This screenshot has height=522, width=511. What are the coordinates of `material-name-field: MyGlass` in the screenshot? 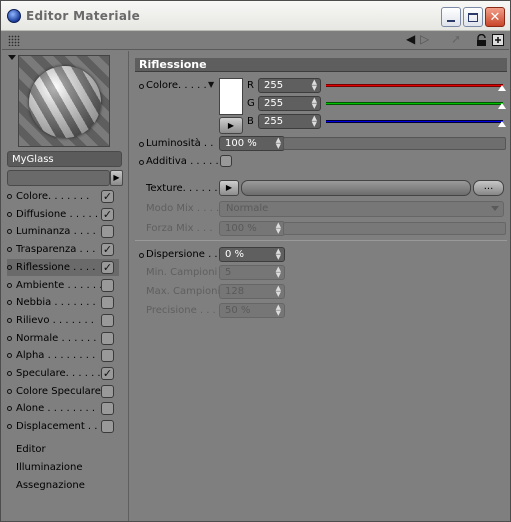 It's located at (64, 159).